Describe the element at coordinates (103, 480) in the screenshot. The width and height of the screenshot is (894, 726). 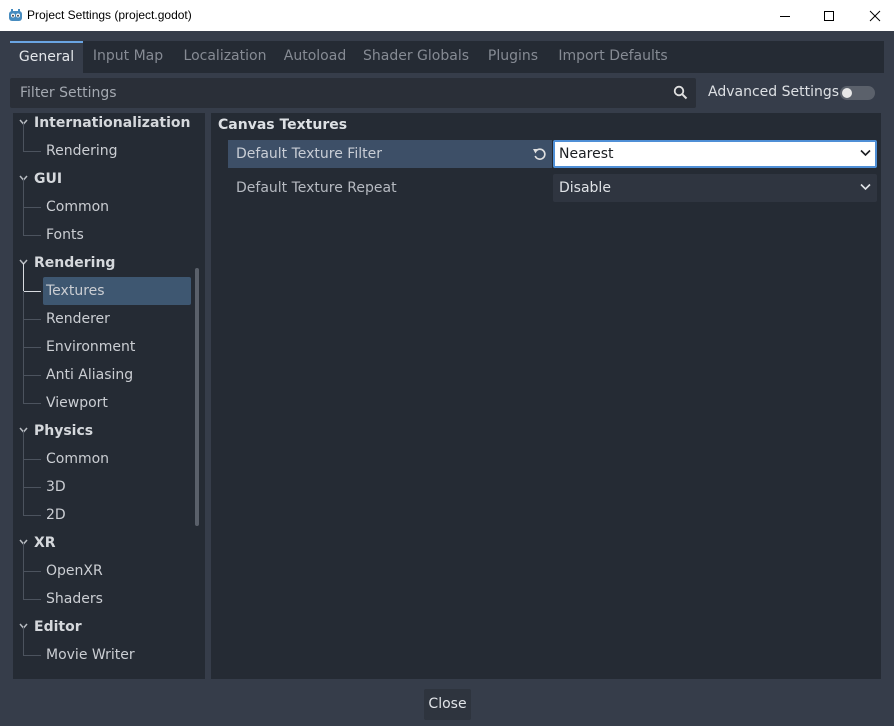
I see `tree-item-3d: 3D` at that location.